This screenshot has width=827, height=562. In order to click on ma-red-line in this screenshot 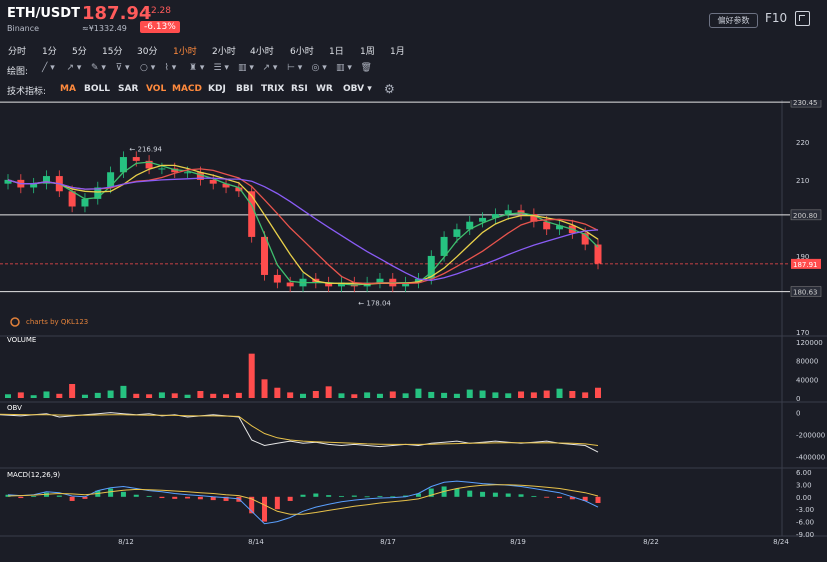, I will do `click(303, 226)`.